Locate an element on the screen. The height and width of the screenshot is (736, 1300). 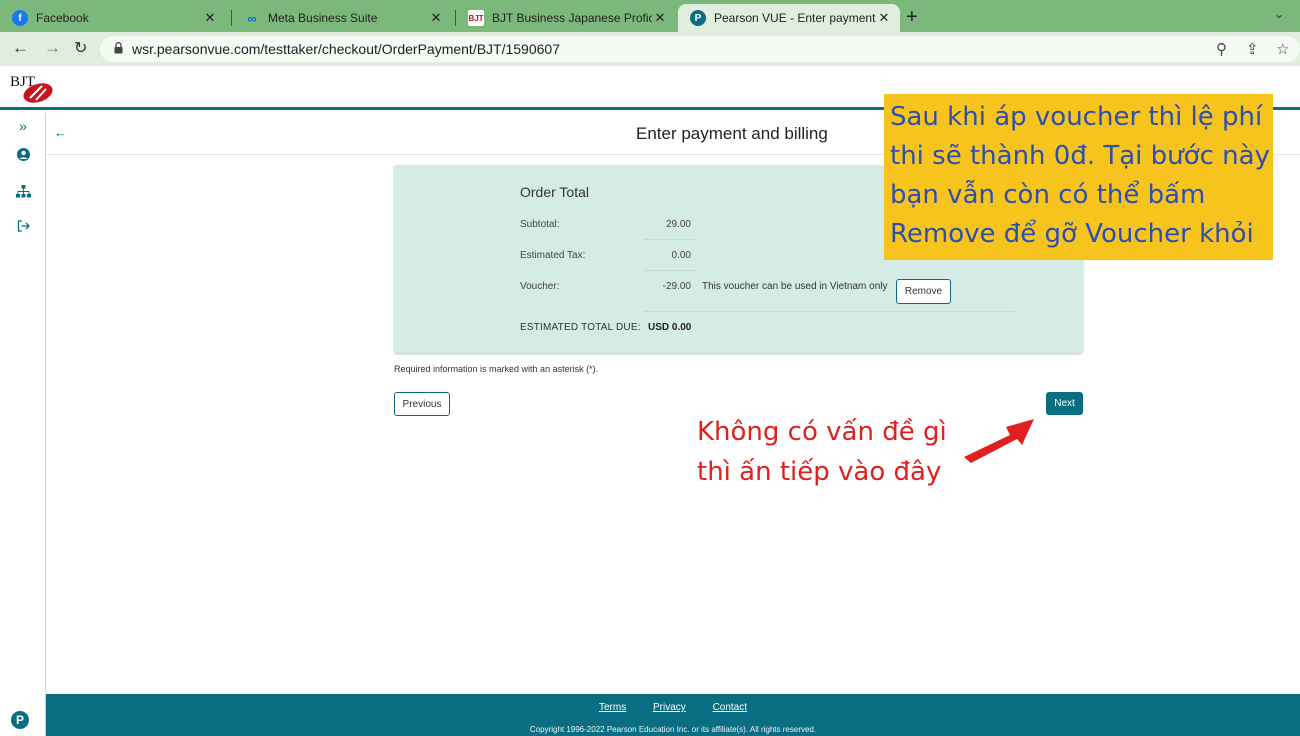
subtotal-label: Subtotal: is located at coordinates (540, 224).